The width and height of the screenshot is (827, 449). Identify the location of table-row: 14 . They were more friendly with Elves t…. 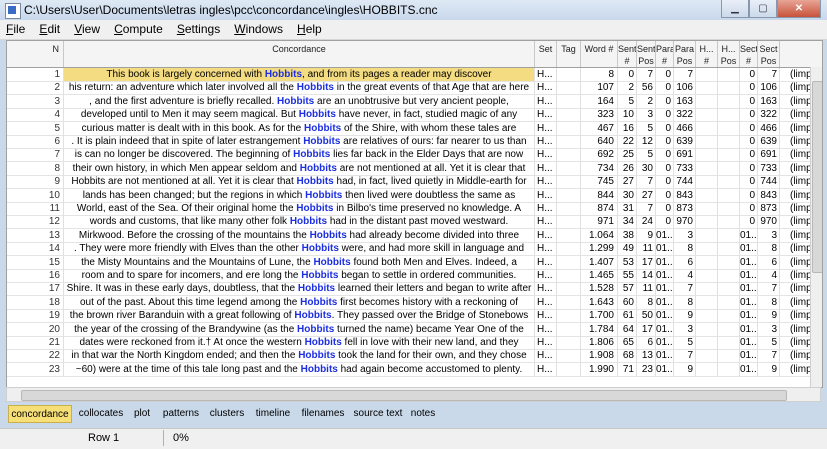
(414, 249).